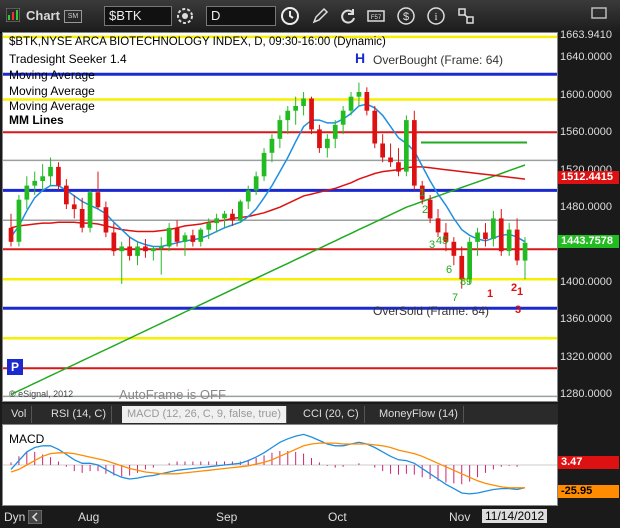 This screenshot has width=620, height=528. What do you see at coordinates (13, 15) in the screenshot?
I see `chart-app-icon` at bounding box center [13, 15].